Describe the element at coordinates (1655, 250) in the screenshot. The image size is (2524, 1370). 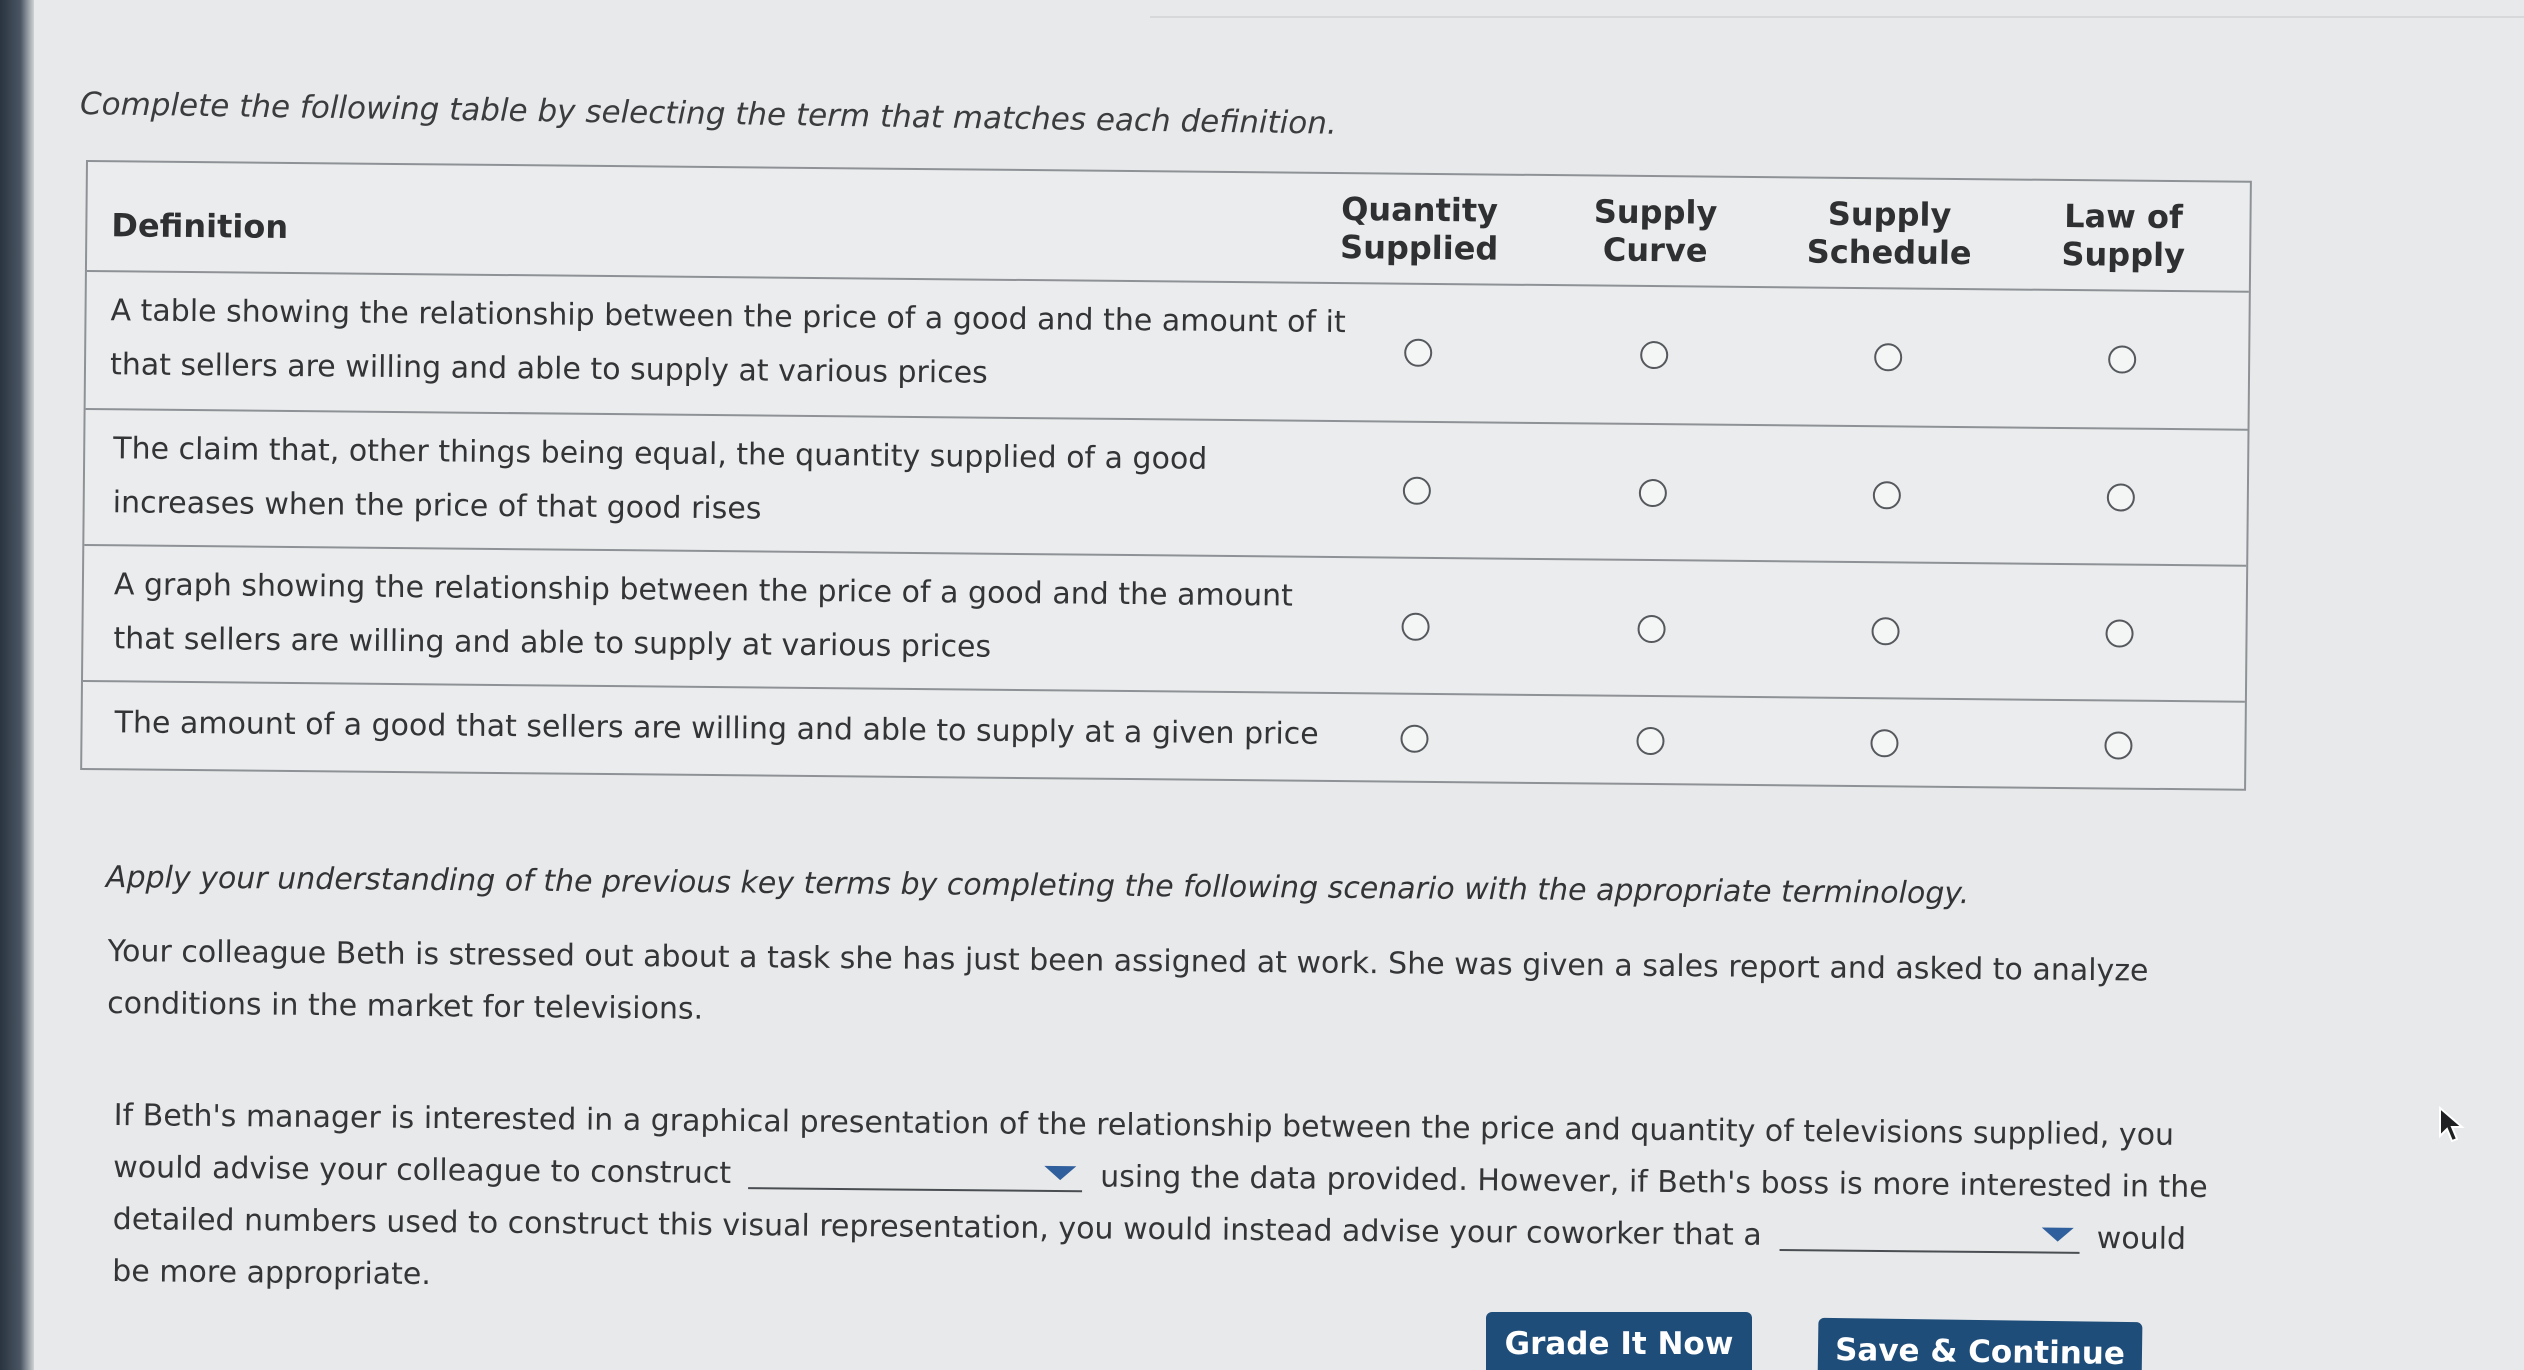
I see `column-header-line: Curve` at that location.